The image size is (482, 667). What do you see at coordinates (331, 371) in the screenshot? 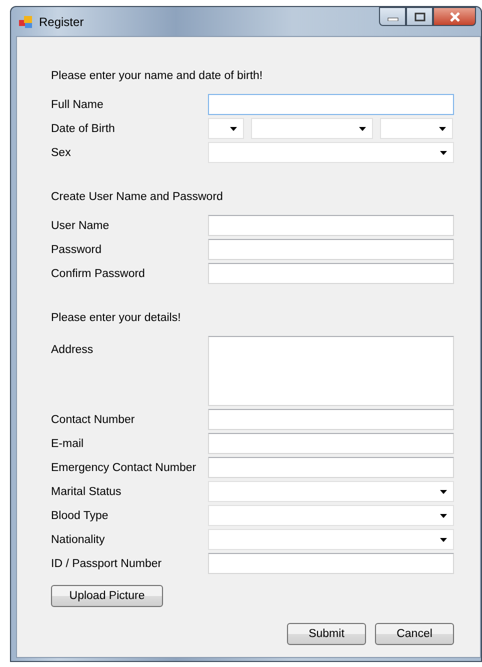
I see `text-area` at bounding box center [331, 371].